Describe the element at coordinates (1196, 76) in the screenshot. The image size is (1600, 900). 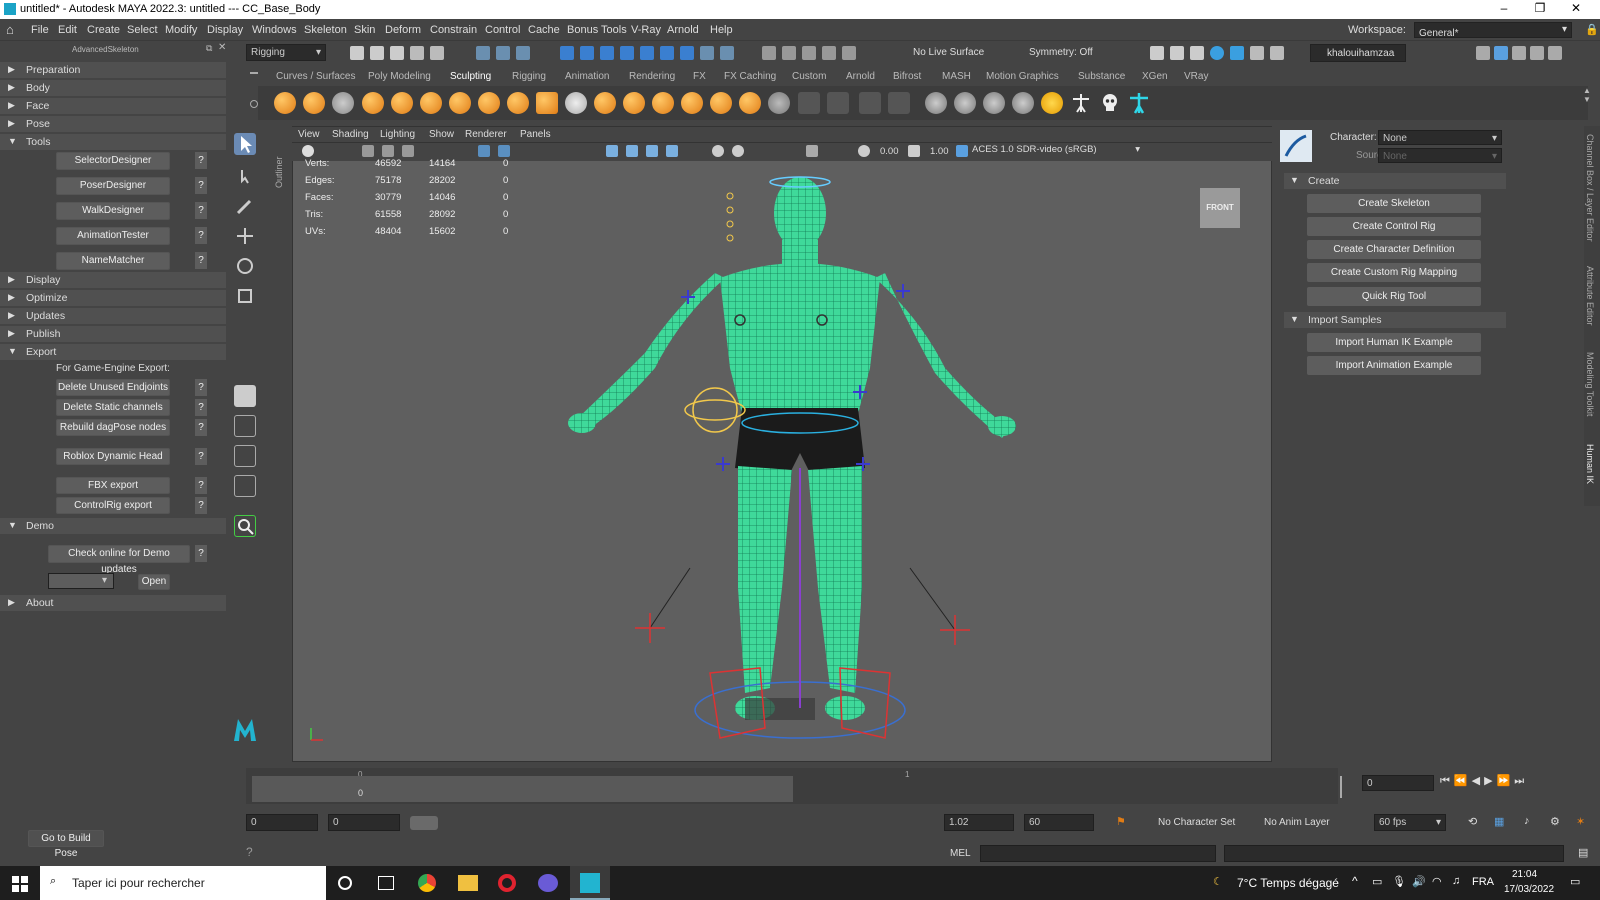
I see `tab-vray: VRay` at that location.